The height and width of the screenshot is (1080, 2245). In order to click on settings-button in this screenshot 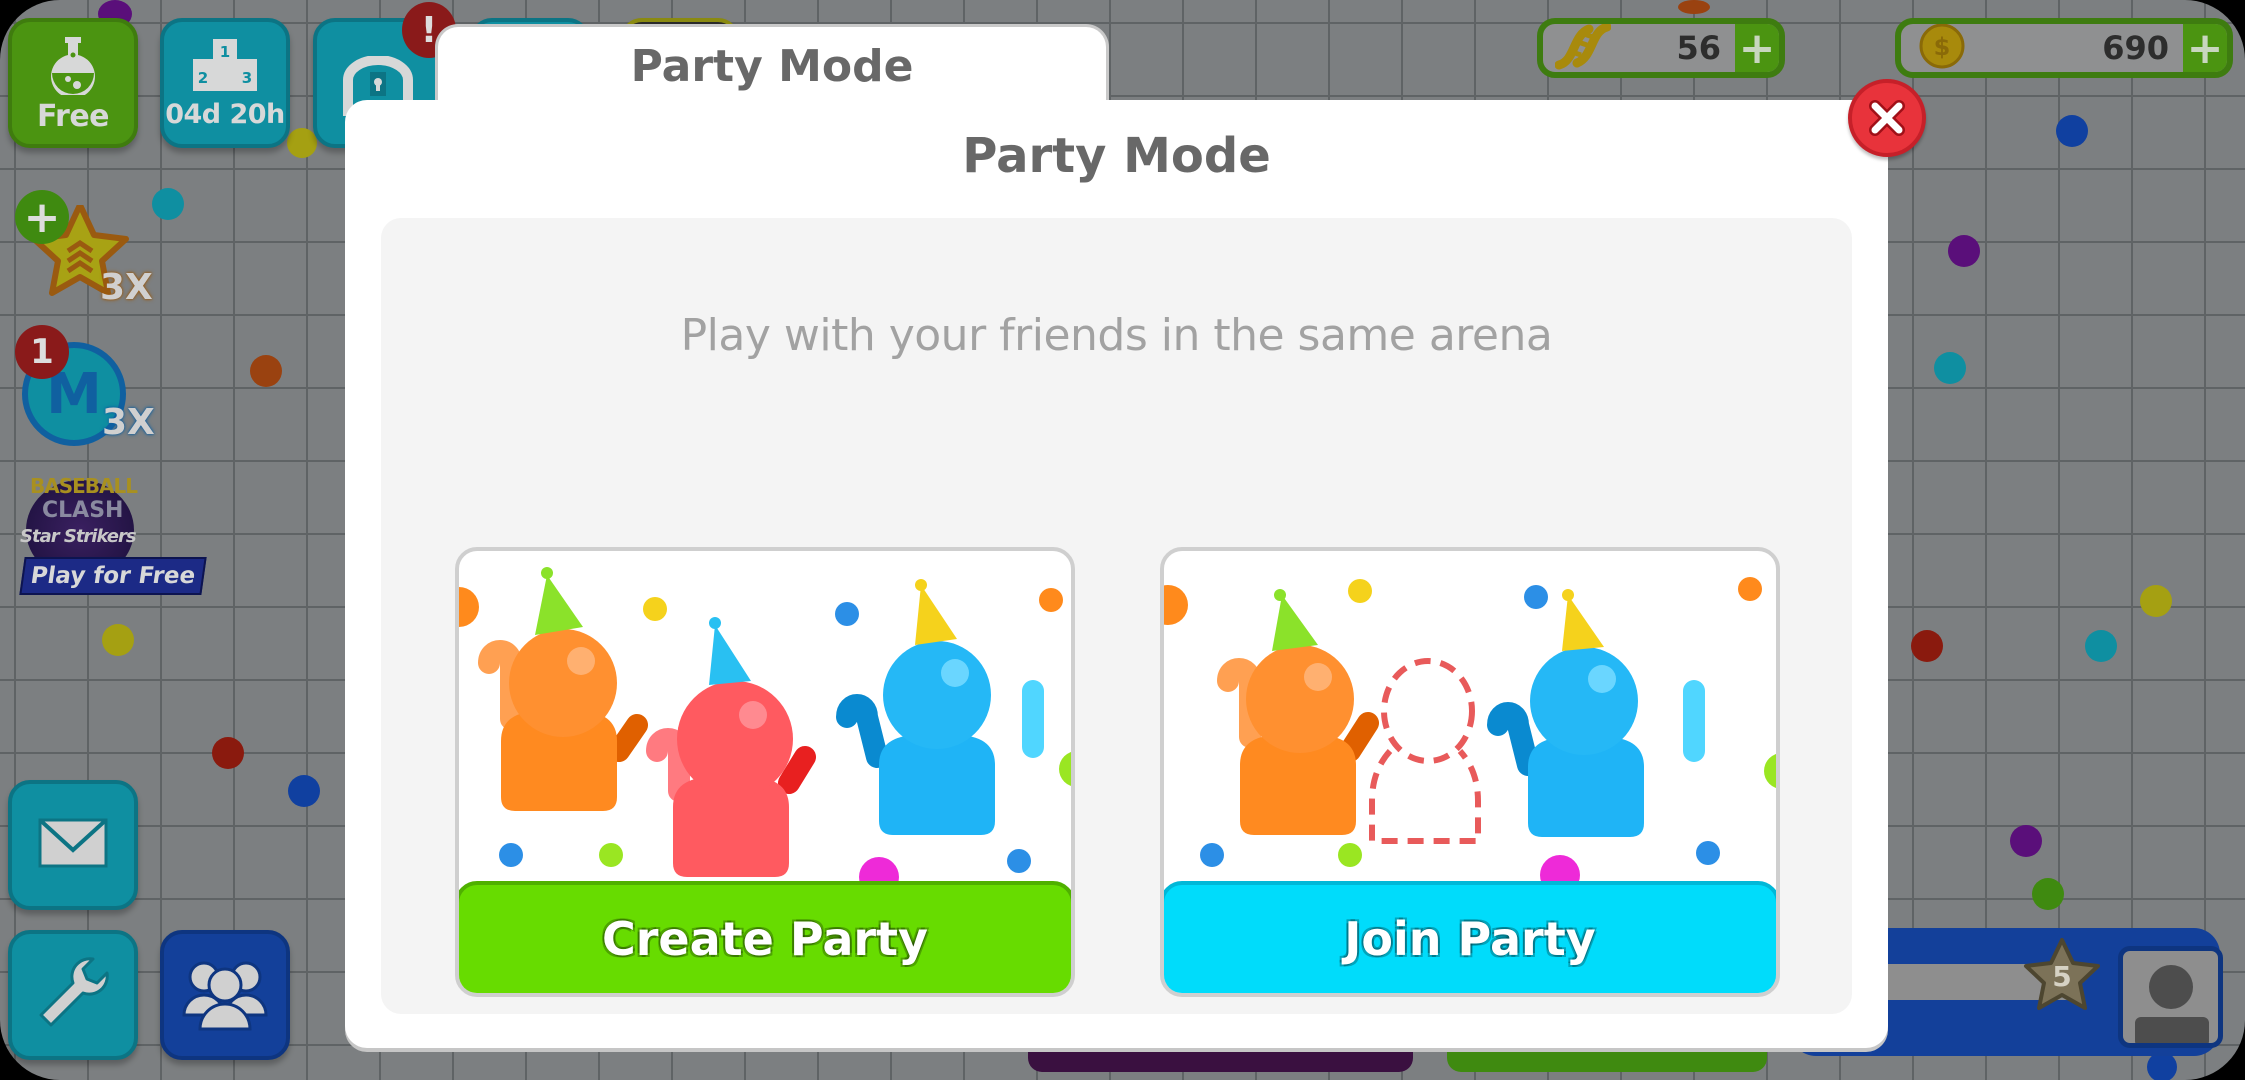, I will do `click(73, 995)`.